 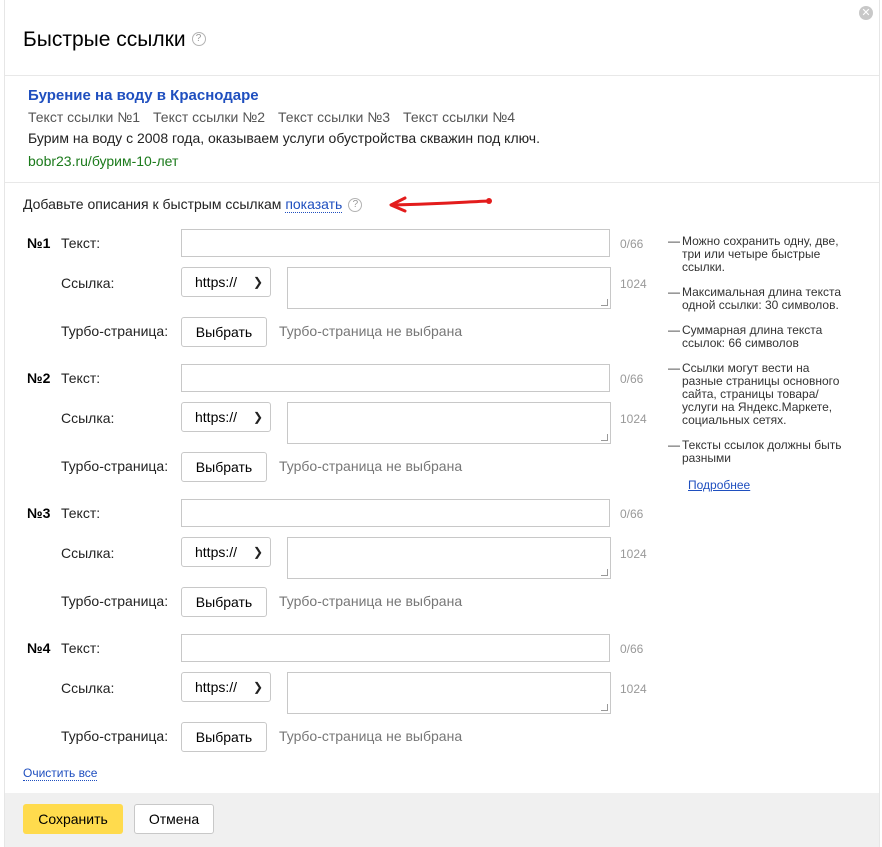 What do you see at coordinates (174, 819) in the screenshot?
I see `cancel-button: Отмена` at bounding box center [174, 819].